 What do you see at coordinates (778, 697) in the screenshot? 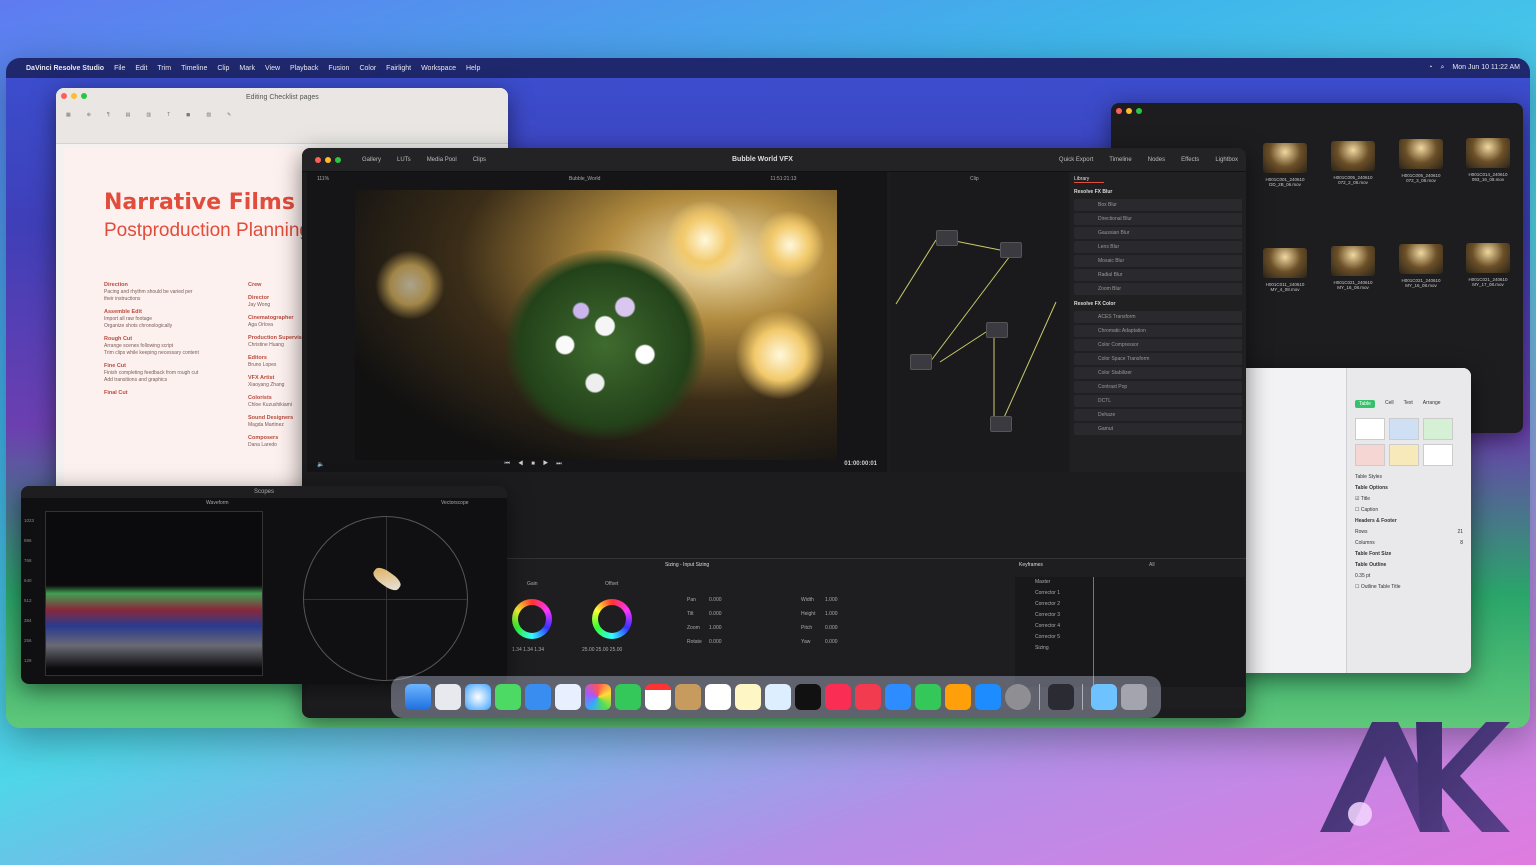
I see `freeform-icon` at bounding box center [778, 697].